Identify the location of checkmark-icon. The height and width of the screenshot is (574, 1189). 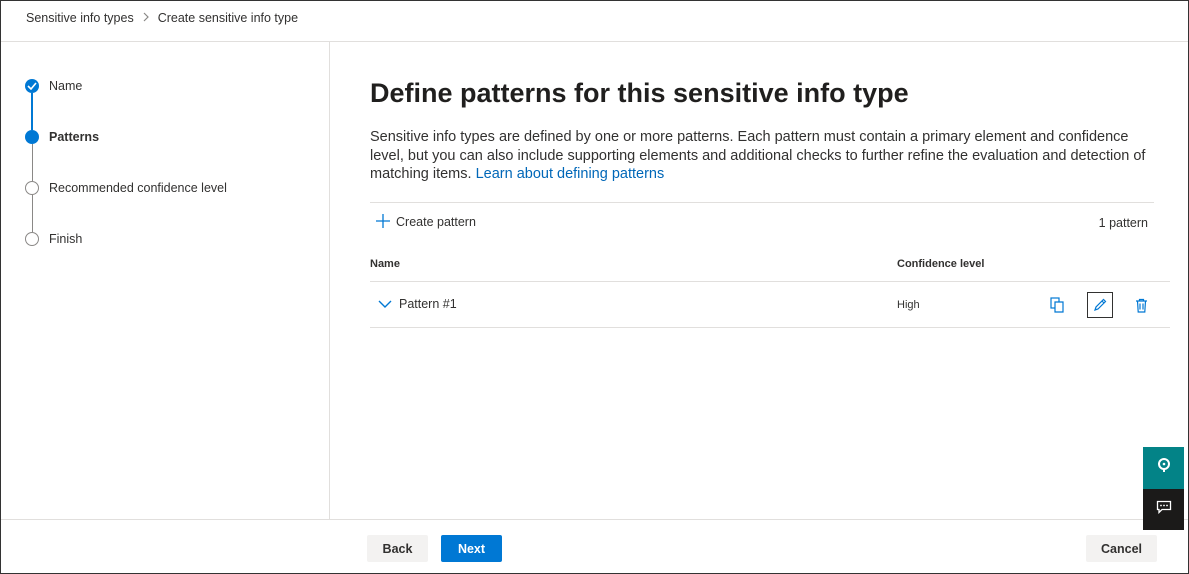
(32, 86).